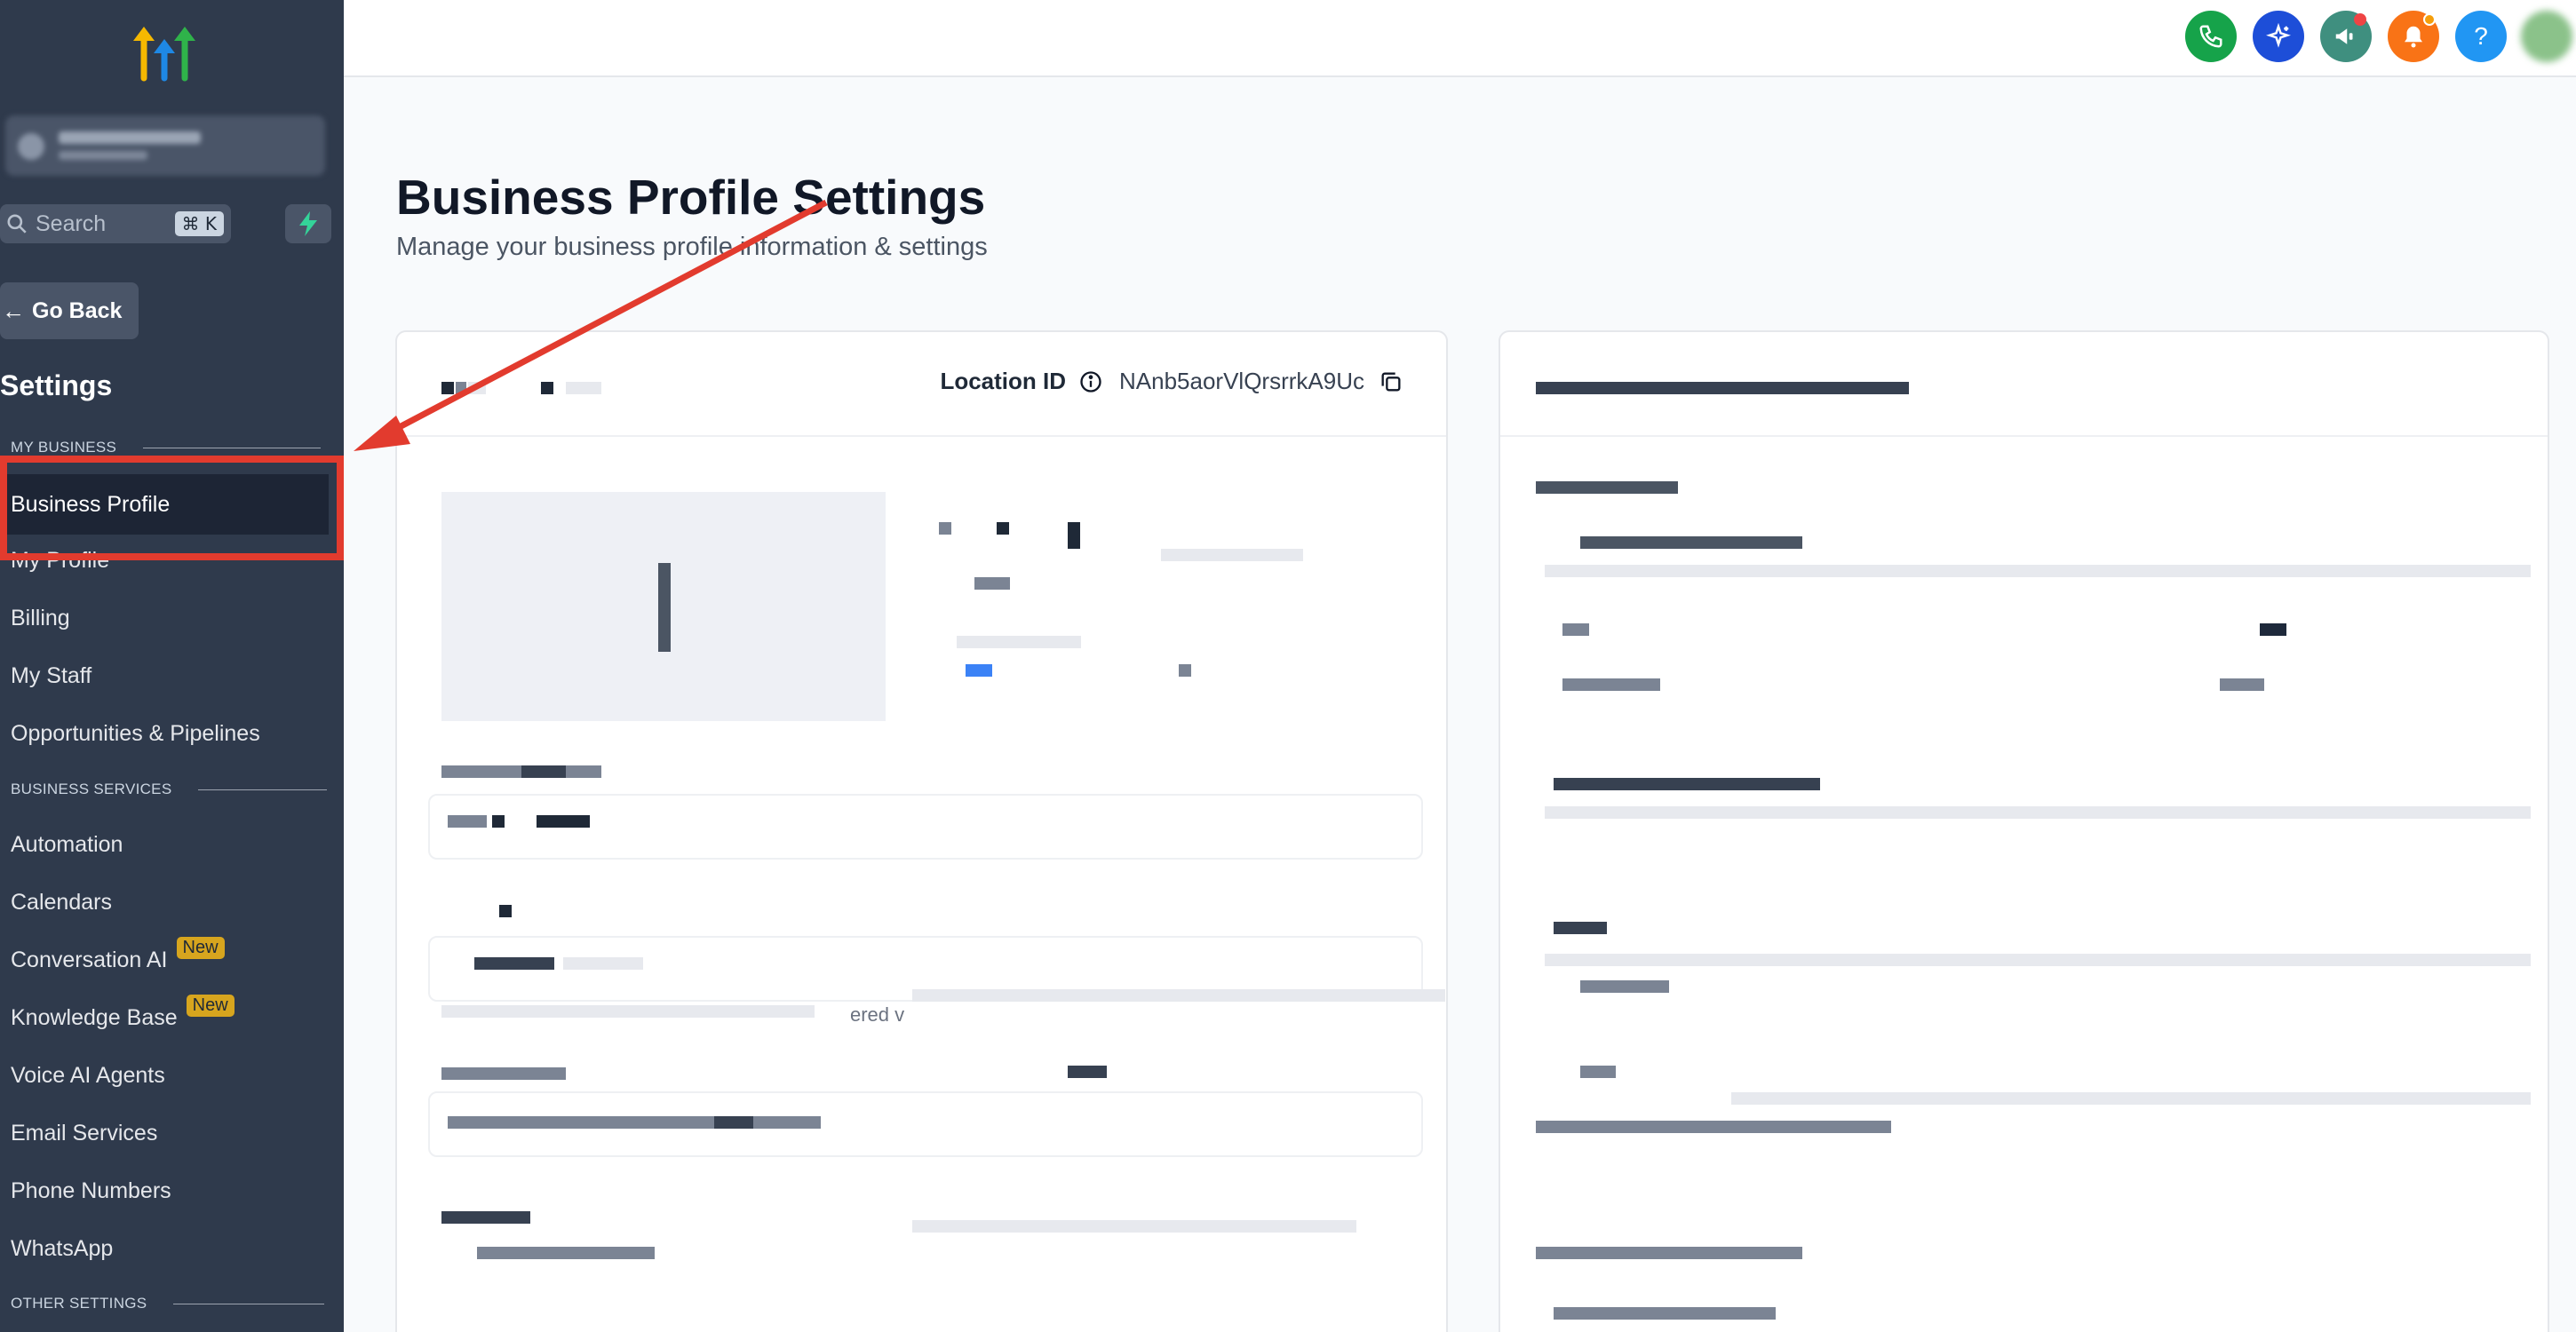 The image size is (2576, 1332). Describe the element at coordinates (263, 789) in the screenshot. I see `section-divider` at that location.